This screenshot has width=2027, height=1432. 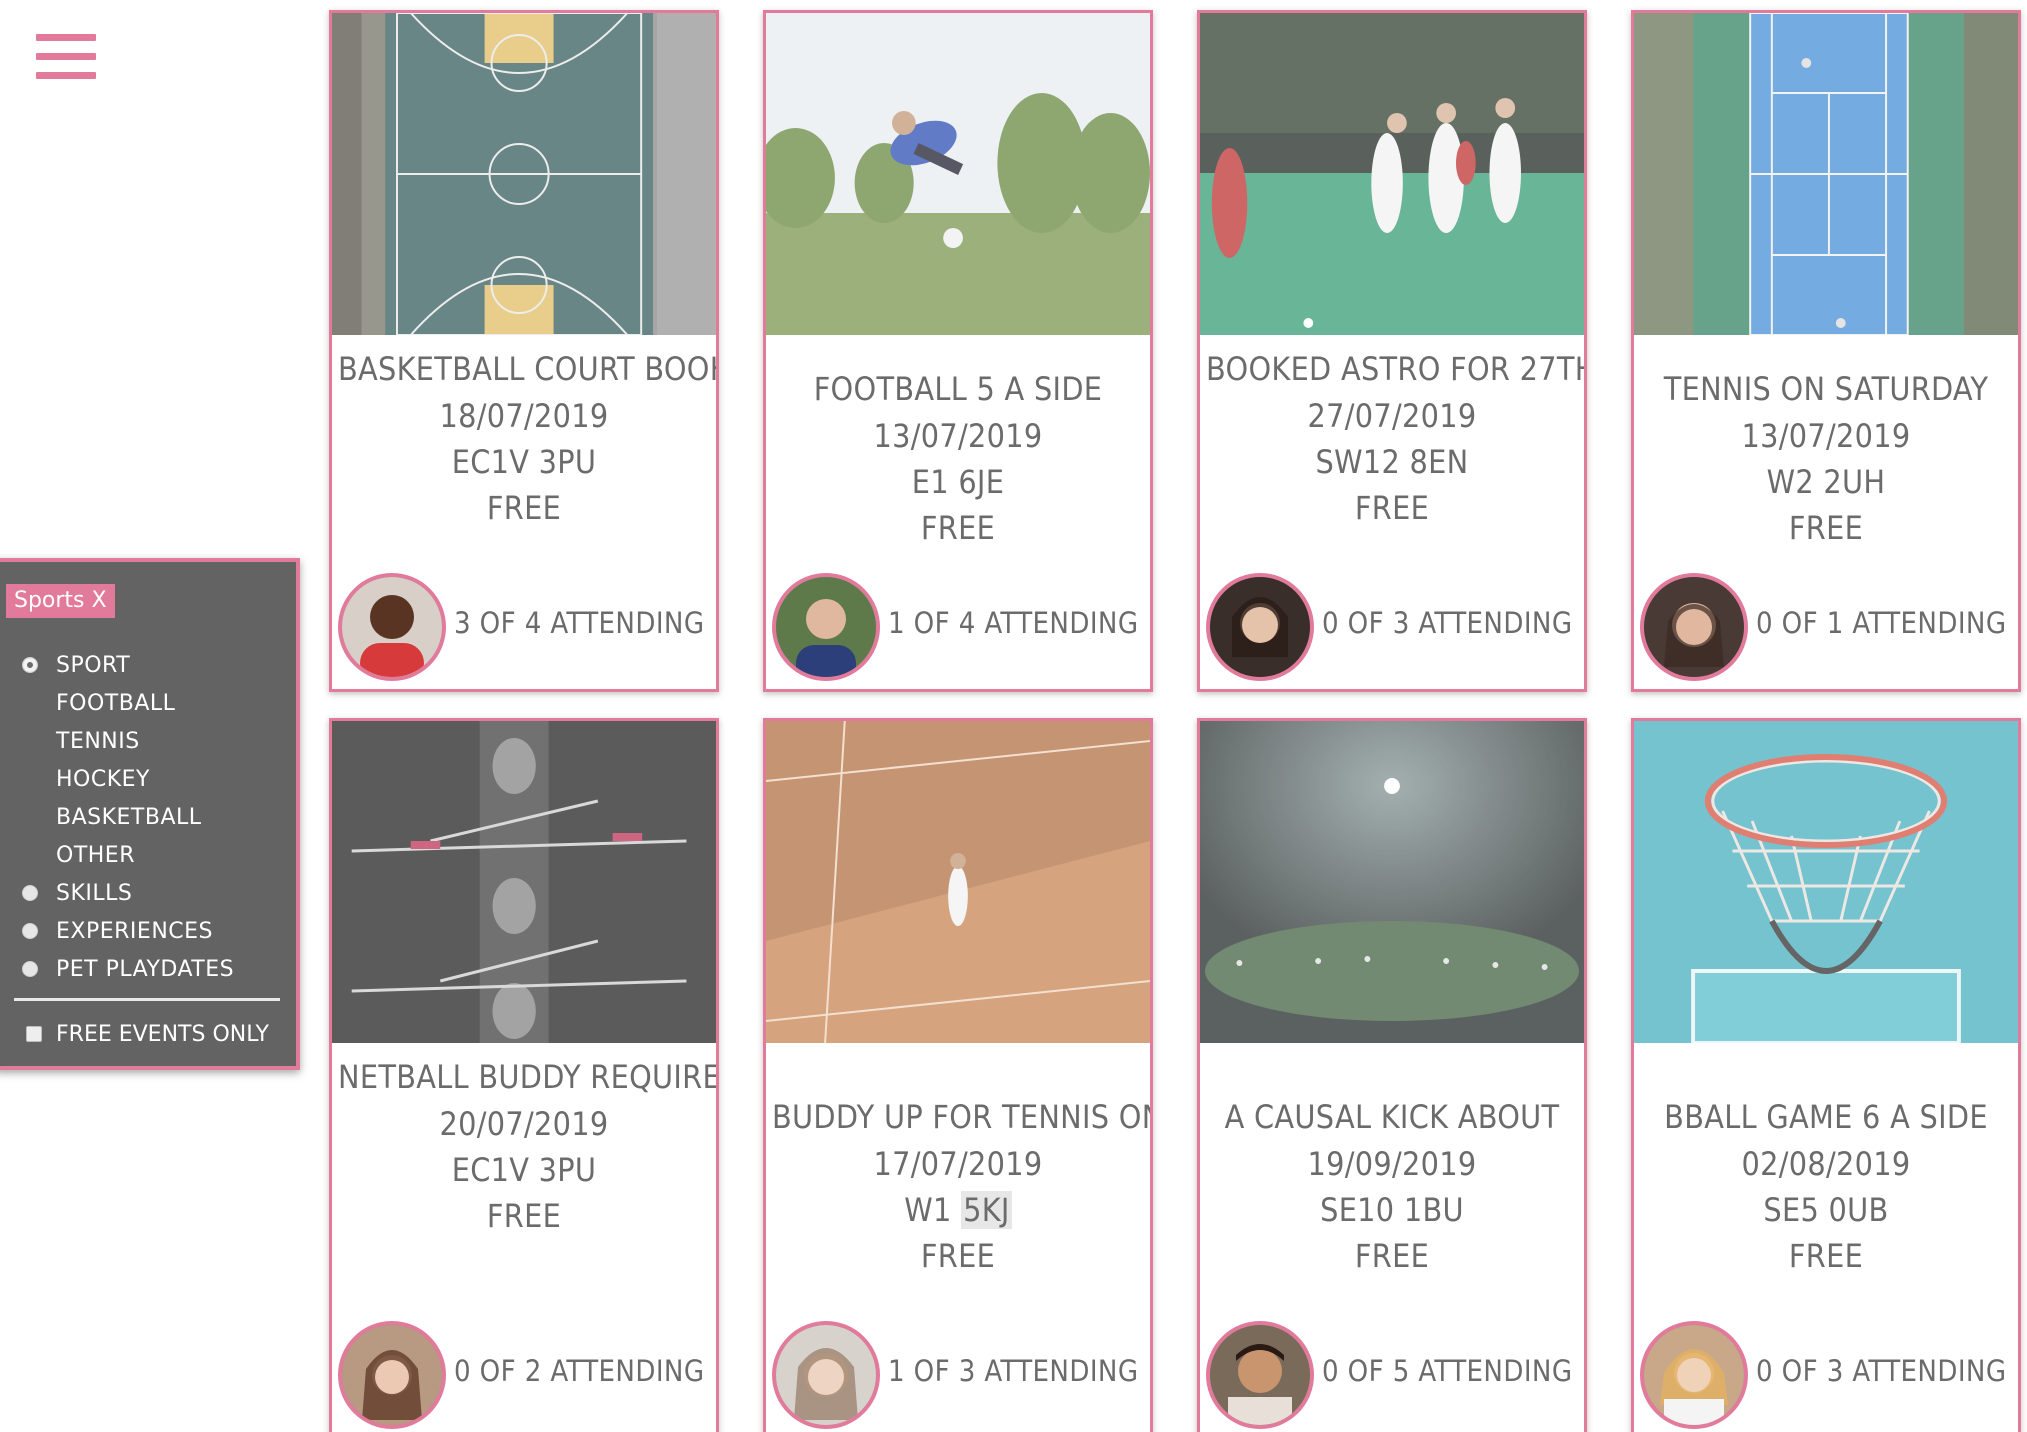 What do you see at coordinates (94, 893) in the screenshot?
I see `filter-label: SKILLS` at bounding box center [94, 893].